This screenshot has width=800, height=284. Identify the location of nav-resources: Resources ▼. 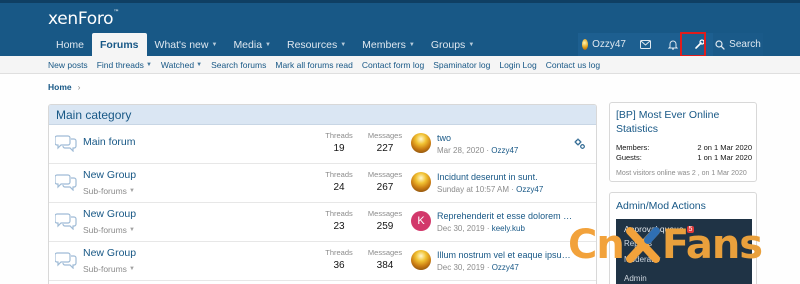
(316, 44).